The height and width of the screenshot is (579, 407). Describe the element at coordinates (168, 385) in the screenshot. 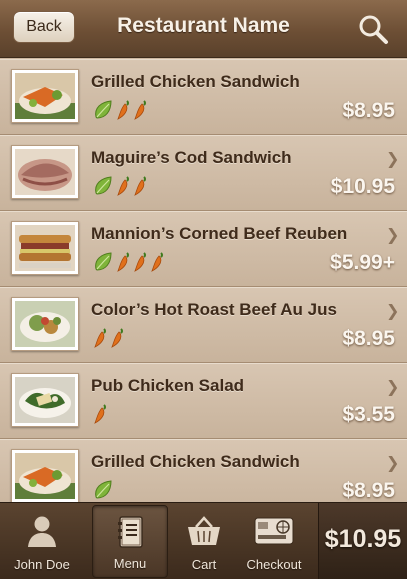

I see `menu-item-name: Pub Chicken Salad` at that location.